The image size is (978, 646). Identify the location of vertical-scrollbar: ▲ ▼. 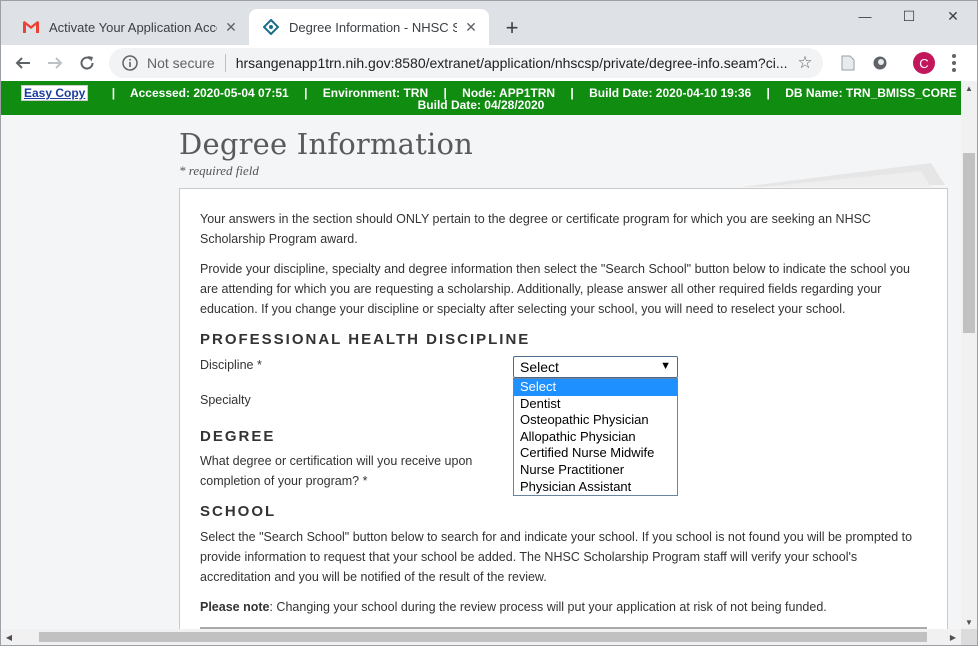
(969, 355).